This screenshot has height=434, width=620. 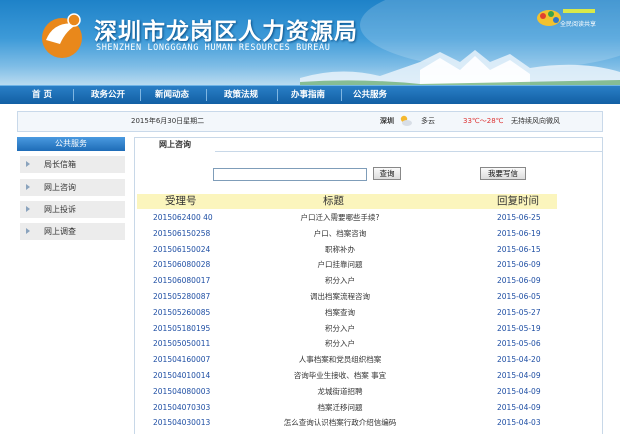 I want to click on search-input, so click(x=290, y=174).